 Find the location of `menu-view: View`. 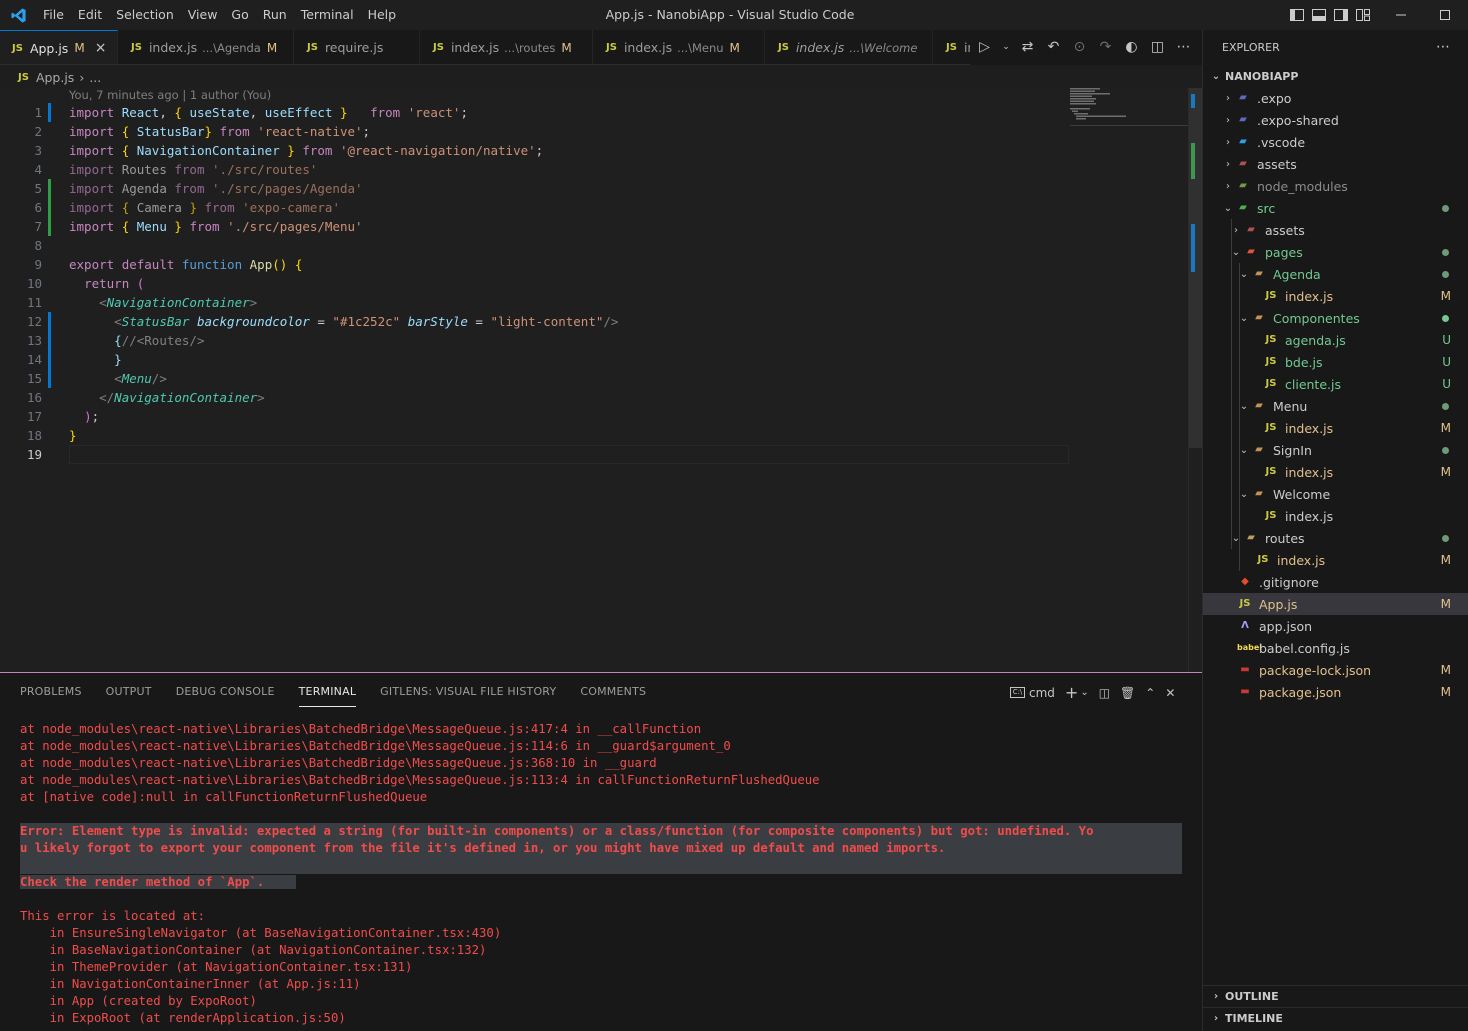

menu-view: View is located at coordinates (203, 15).